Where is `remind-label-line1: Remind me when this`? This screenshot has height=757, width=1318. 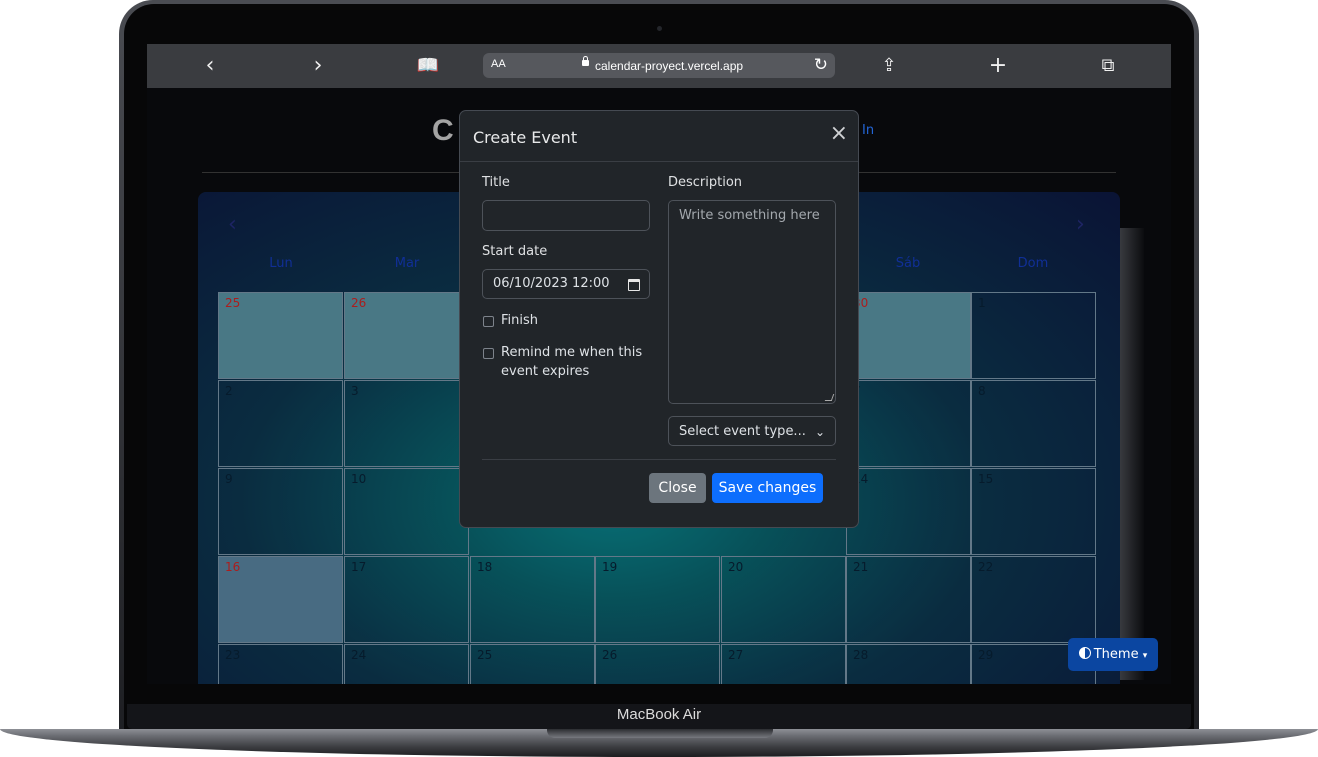
remind-label-line1: Remind me when this is located at coordinates (572, 352).